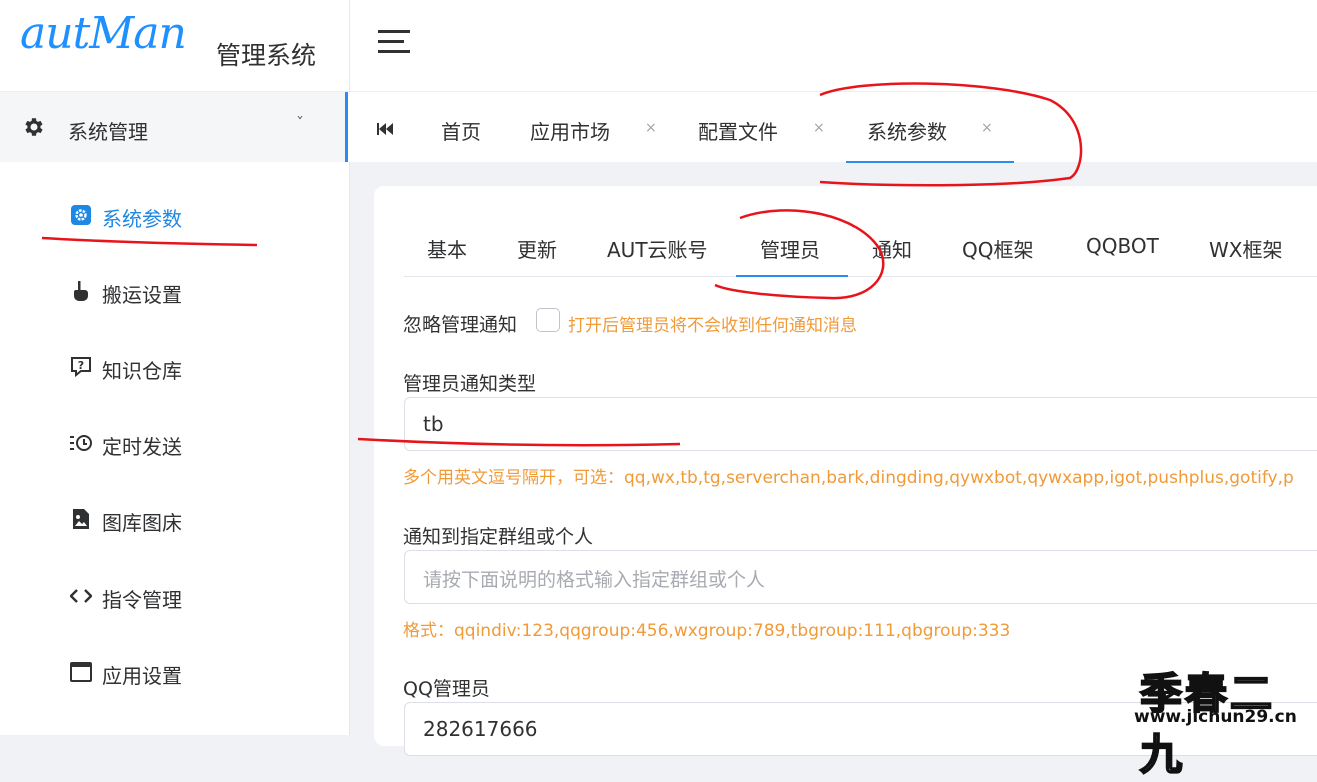 The width and height of the screenshot is (1317, 782). What do you see at coordinates (142, 295) in the screenshot?
I see `sidebar-item-label: 搬运设置` at bounding box center [142, 295].